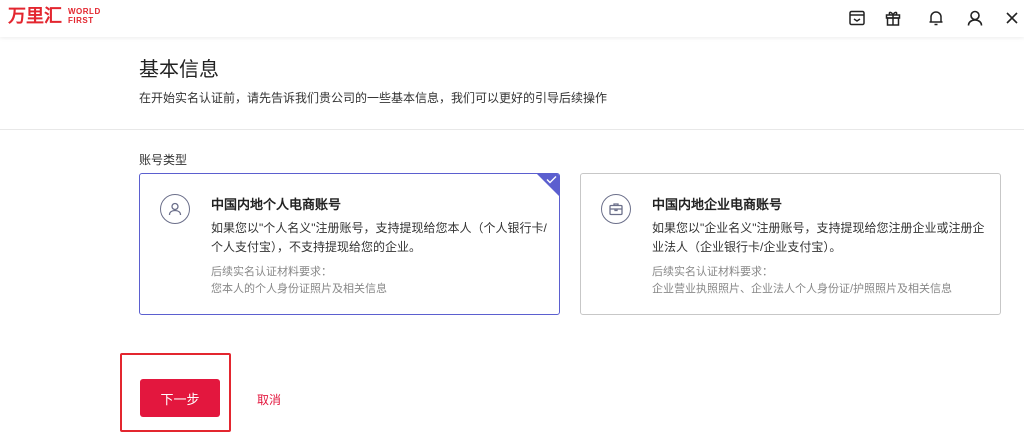 The height and width of the screenshot is (447, 1024). I want to click on page-title: 基本信息, so click(179, 70).